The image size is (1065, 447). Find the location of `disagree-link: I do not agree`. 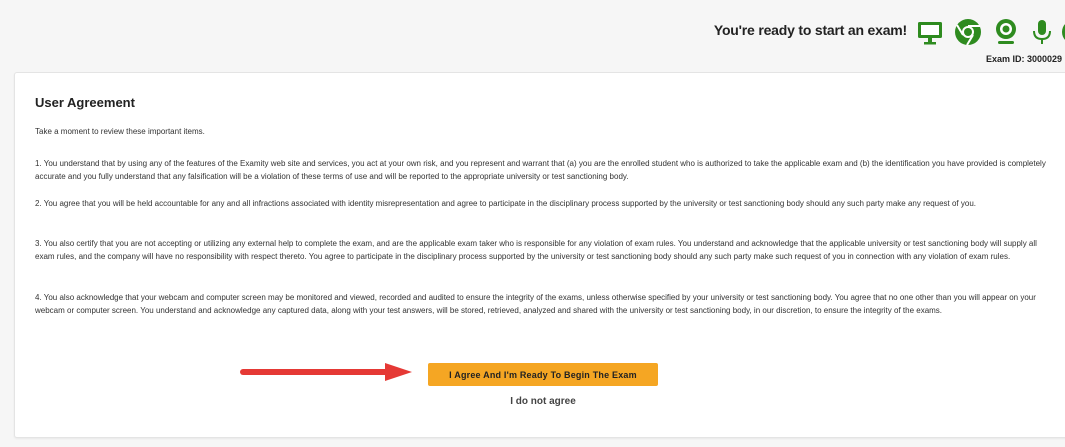

disagree-link: I do not agree is located at coordinates (543, 401).